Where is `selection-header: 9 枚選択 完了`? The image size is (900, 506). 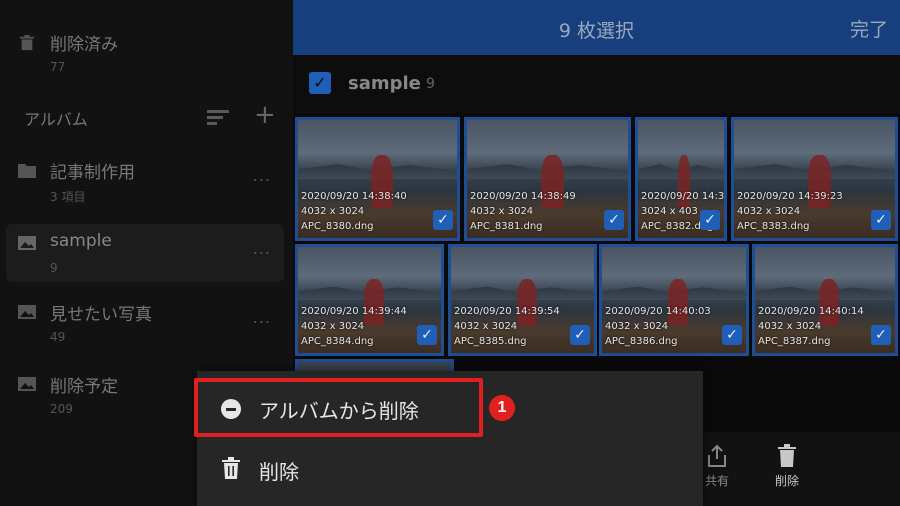
selection-header: 9 枚選択 完了 is located at coordinates (596, 27).